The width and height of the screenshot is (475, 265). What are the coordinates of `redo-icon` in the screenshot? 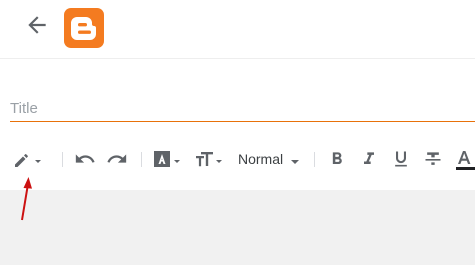 It's located at (117, 158).